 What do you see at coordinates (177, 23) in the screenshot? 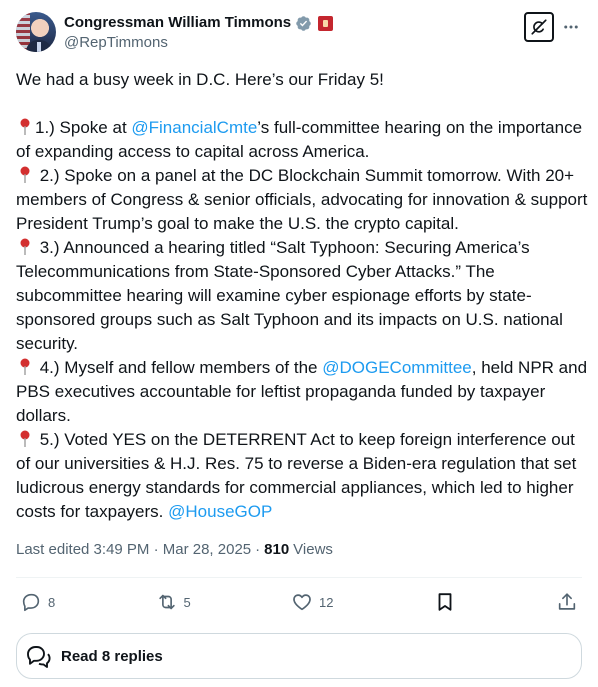
I see `author-display-name: Congressman William Timmons` at bounding box center [177, 23].